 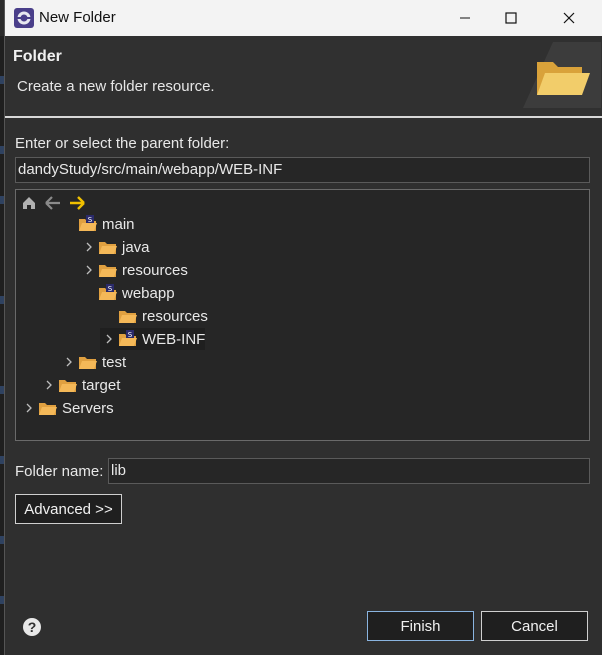 What do you see at coordinates (303, 18) in the screenshot?
I see `title-bar: New Folder` at bounding box center [303, 18].